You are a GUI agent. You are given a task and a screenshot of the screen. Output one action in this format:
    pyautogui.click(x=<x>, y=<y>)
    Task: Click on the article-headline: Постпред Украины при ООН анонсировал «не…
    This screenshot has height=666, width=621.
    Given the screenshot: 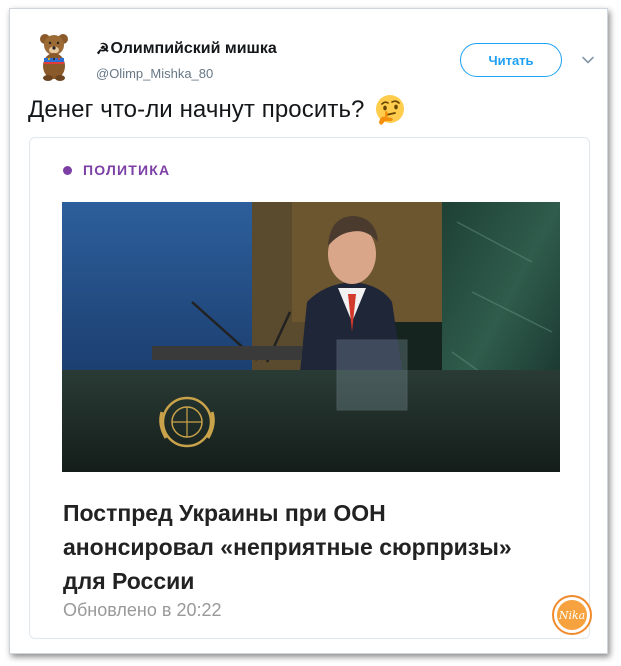 What is the action you would take?
    pyautogui.click(x=303, y=547)
    